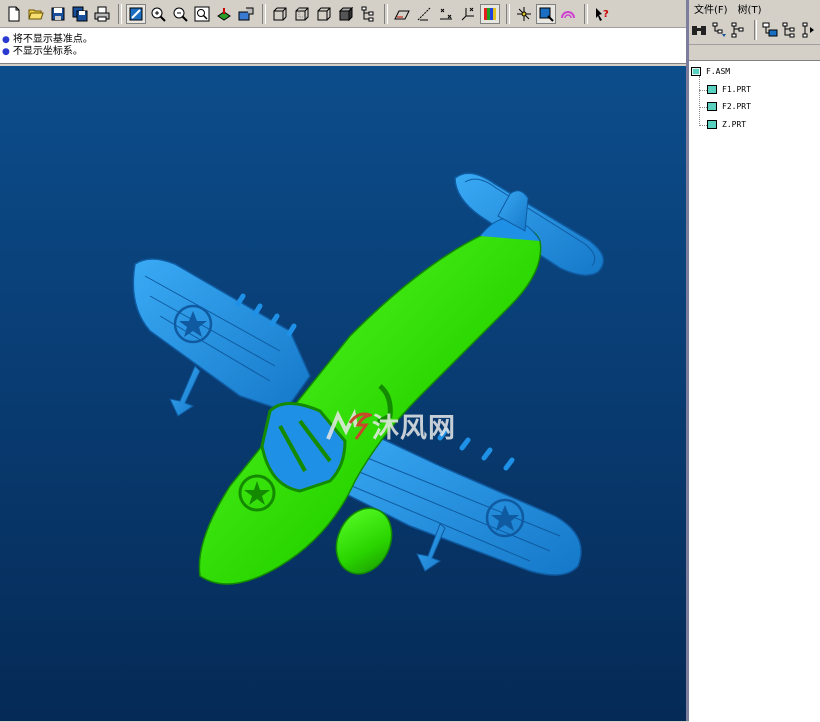 This screenshot has height=722, width=820. I want to click on tree-item-part: F2.PRT, so click(729, 106).